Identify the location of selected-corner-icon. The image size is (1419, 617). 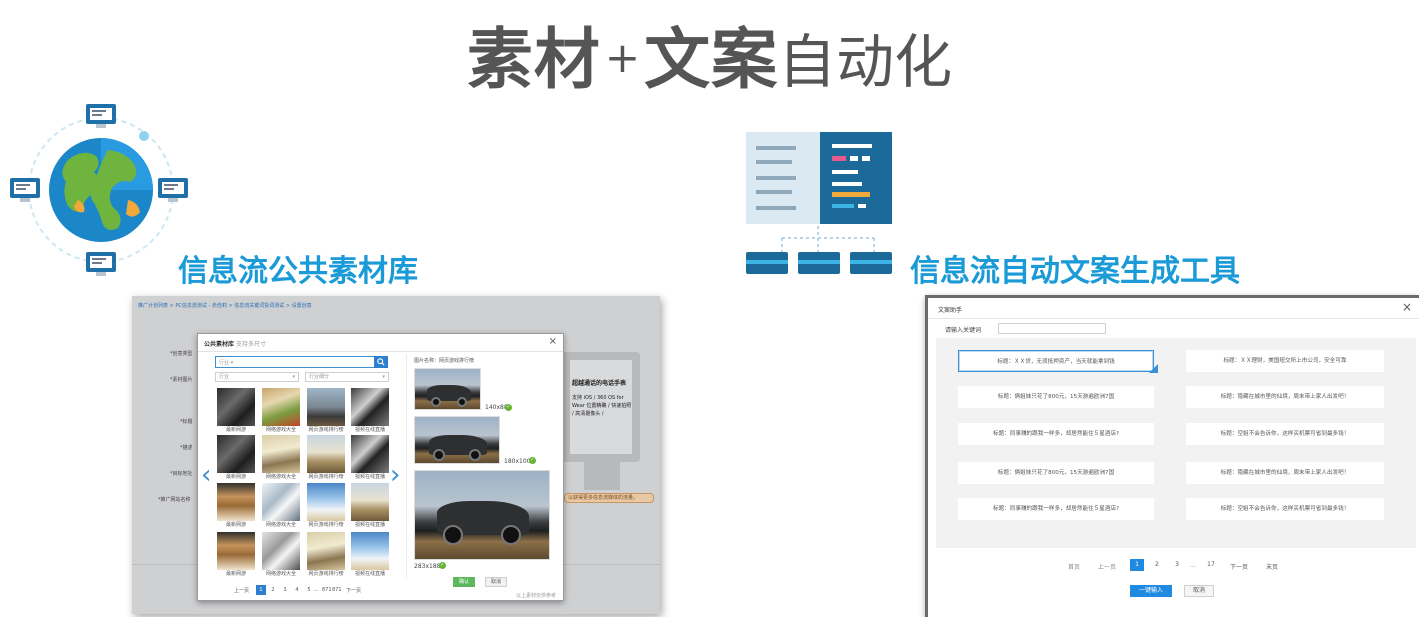
(1153, 368).